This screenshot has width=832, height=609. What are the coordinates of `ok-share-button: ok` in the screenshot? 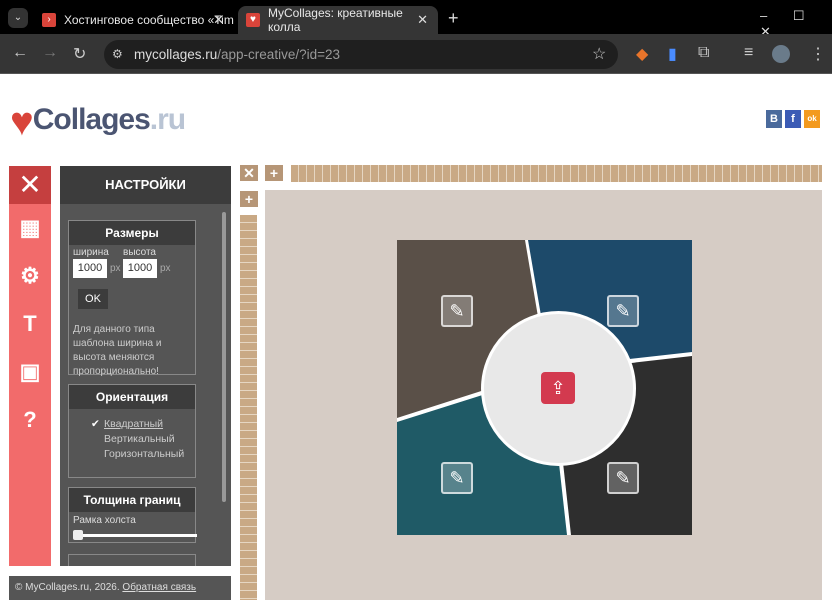 It's located at (812, 119).